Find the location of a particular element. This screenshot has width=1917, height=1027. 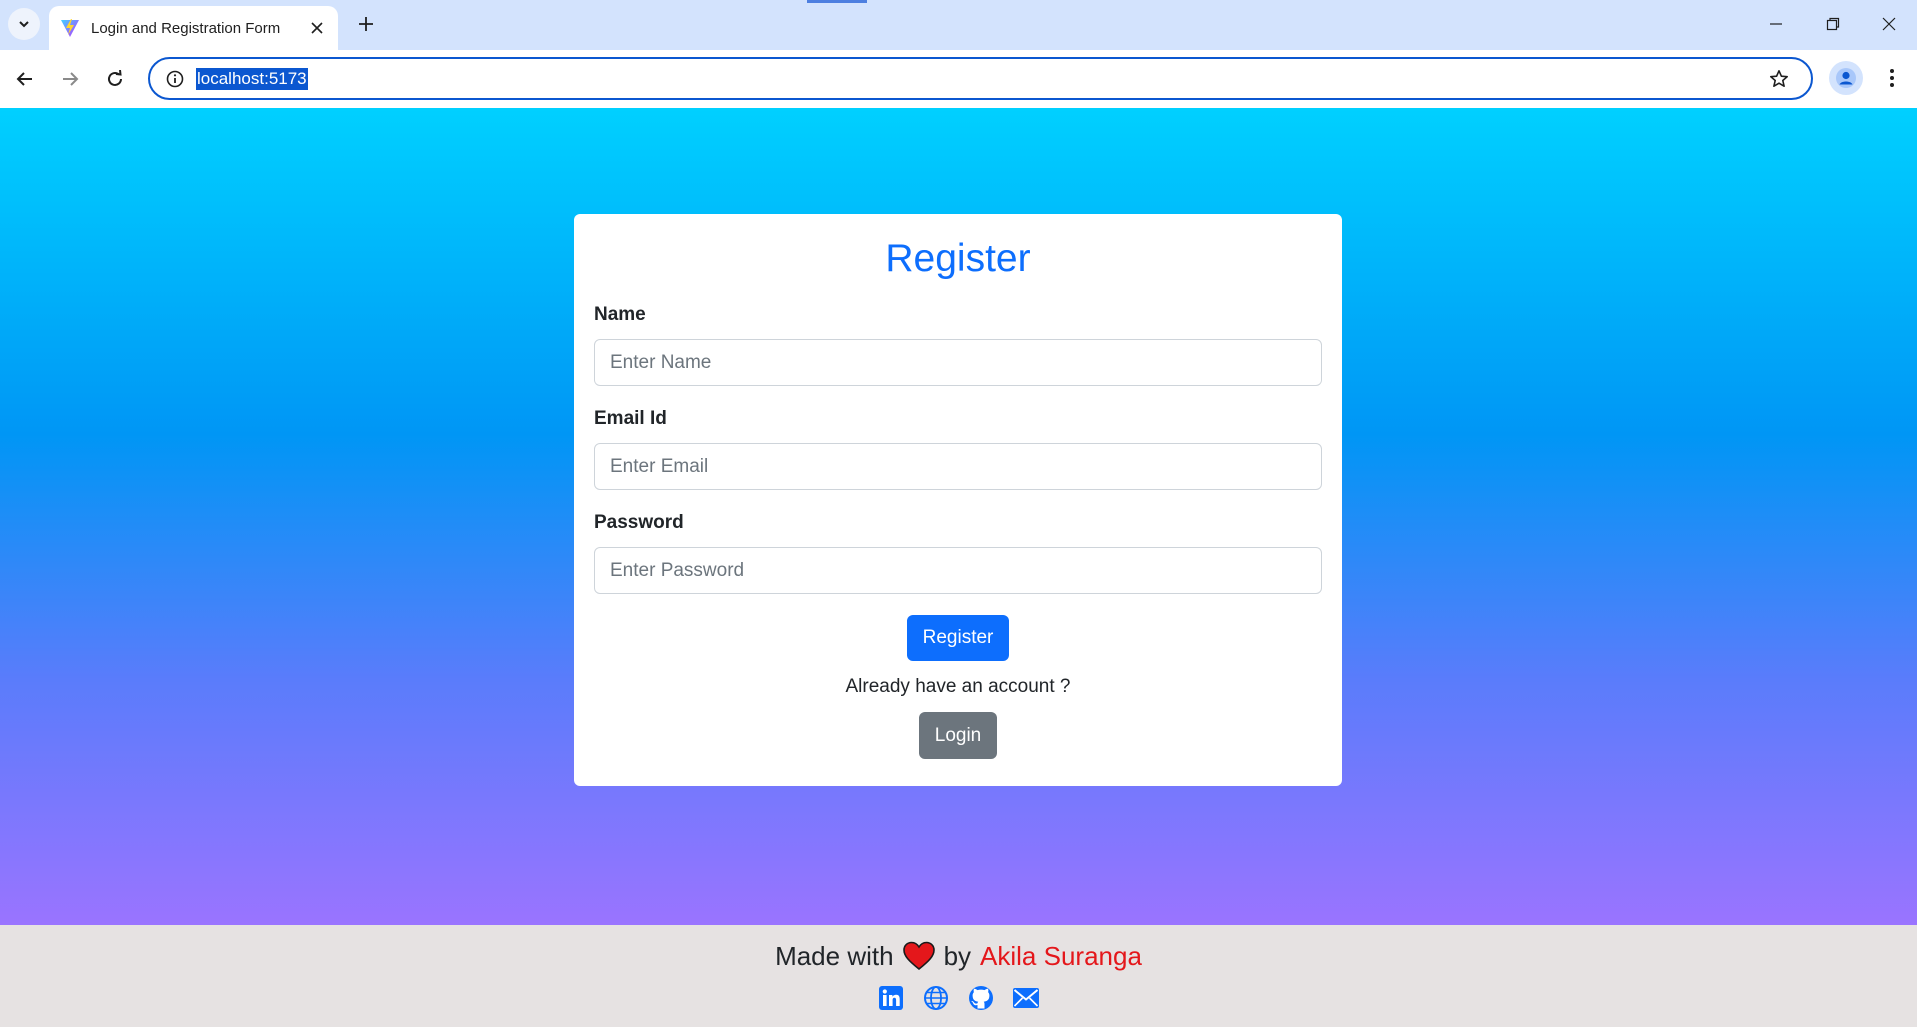

bookmark-star-icon is located at coordinates (1779, 79).